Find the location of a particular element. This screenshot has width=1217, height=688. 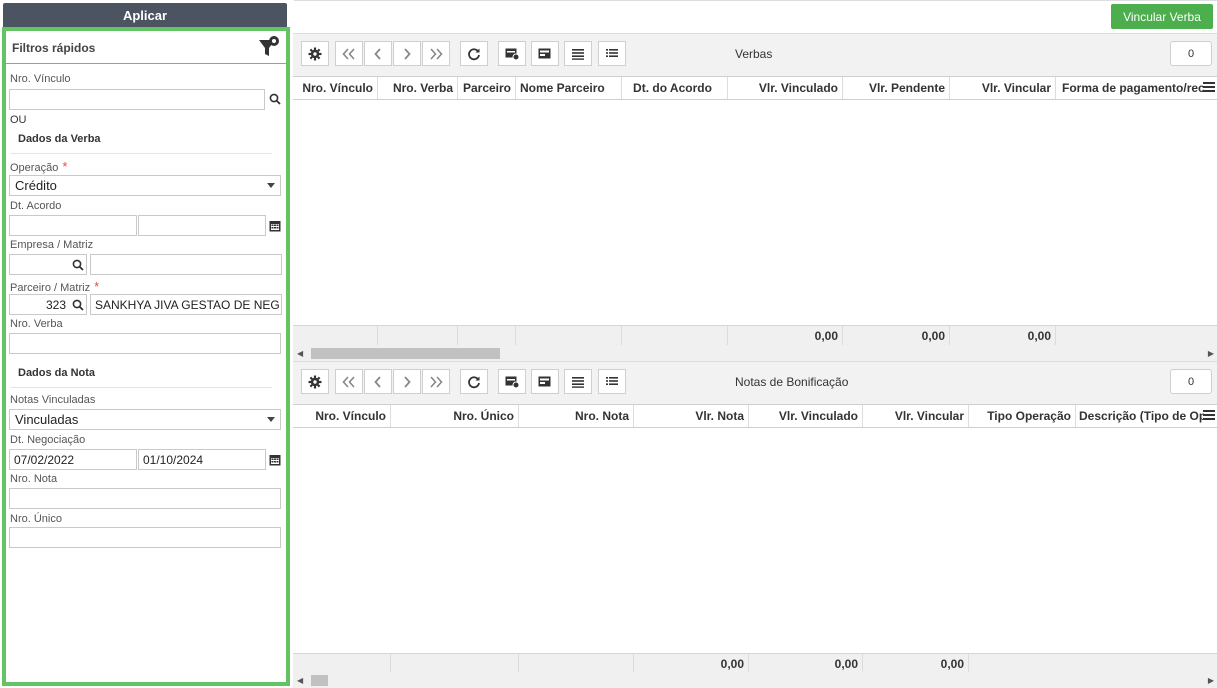

verbas-record-count: 0 is located at coordinates (1191, 53).